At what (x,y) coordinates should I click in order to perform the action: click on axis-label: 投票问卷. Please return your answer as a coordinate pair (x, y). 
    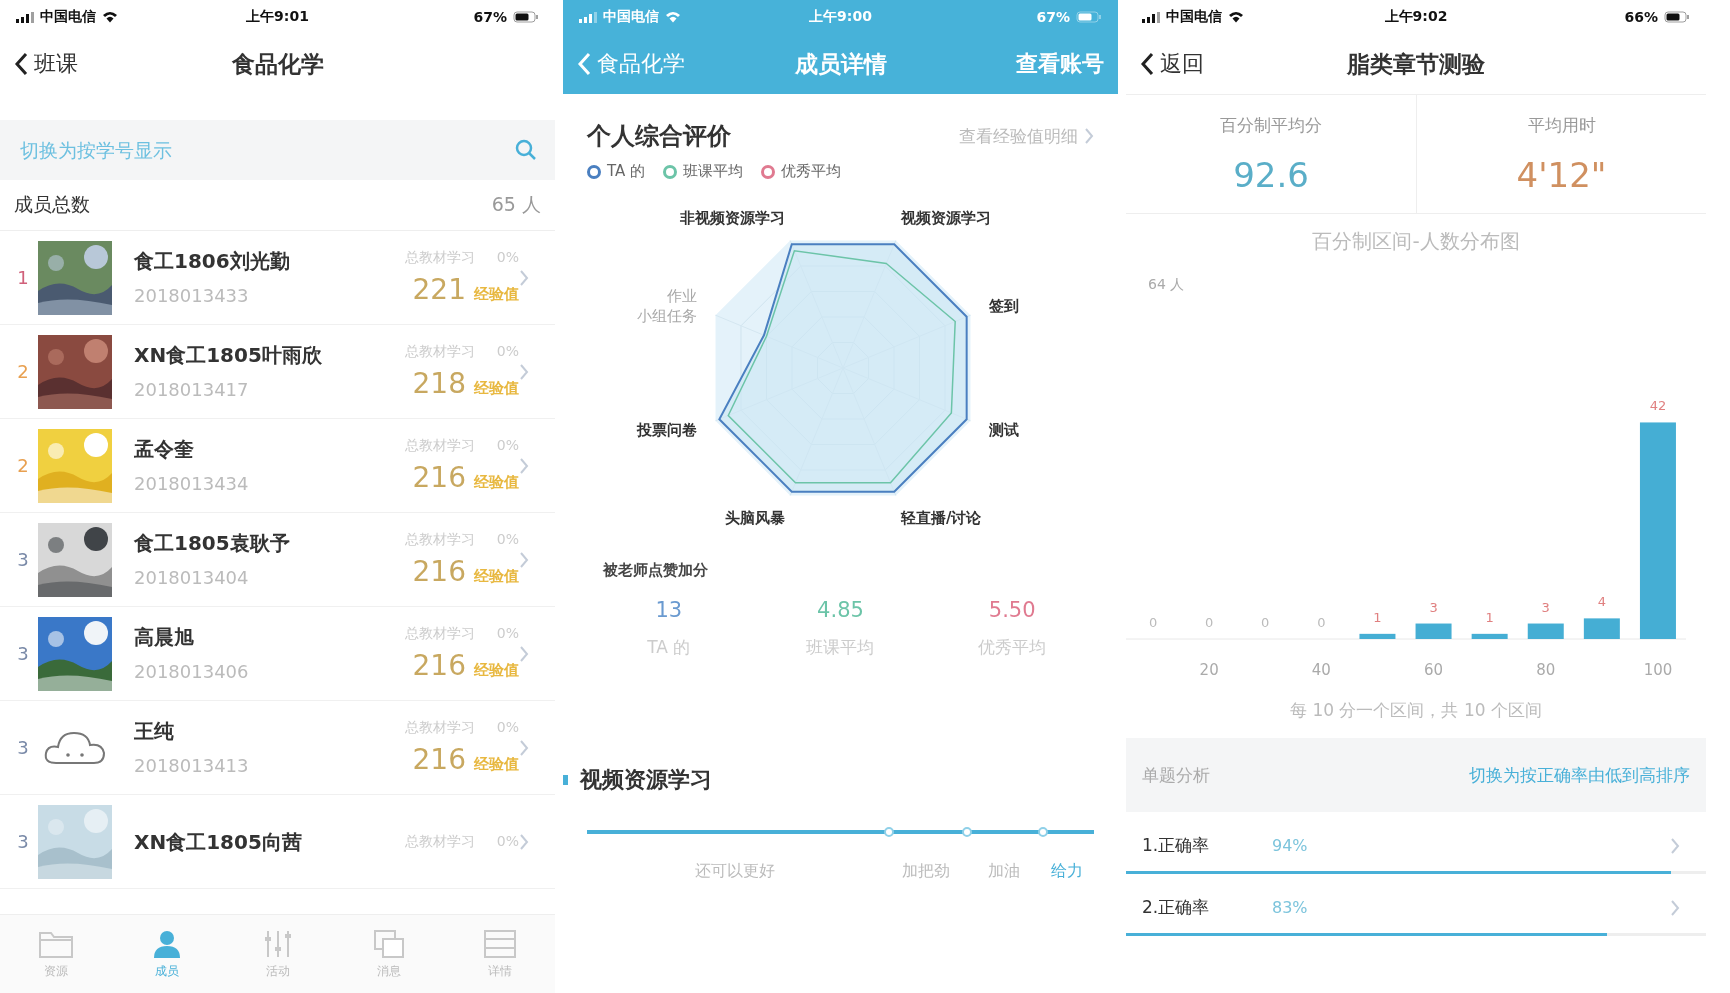
    Looking at the image, I should click on (667, 430).